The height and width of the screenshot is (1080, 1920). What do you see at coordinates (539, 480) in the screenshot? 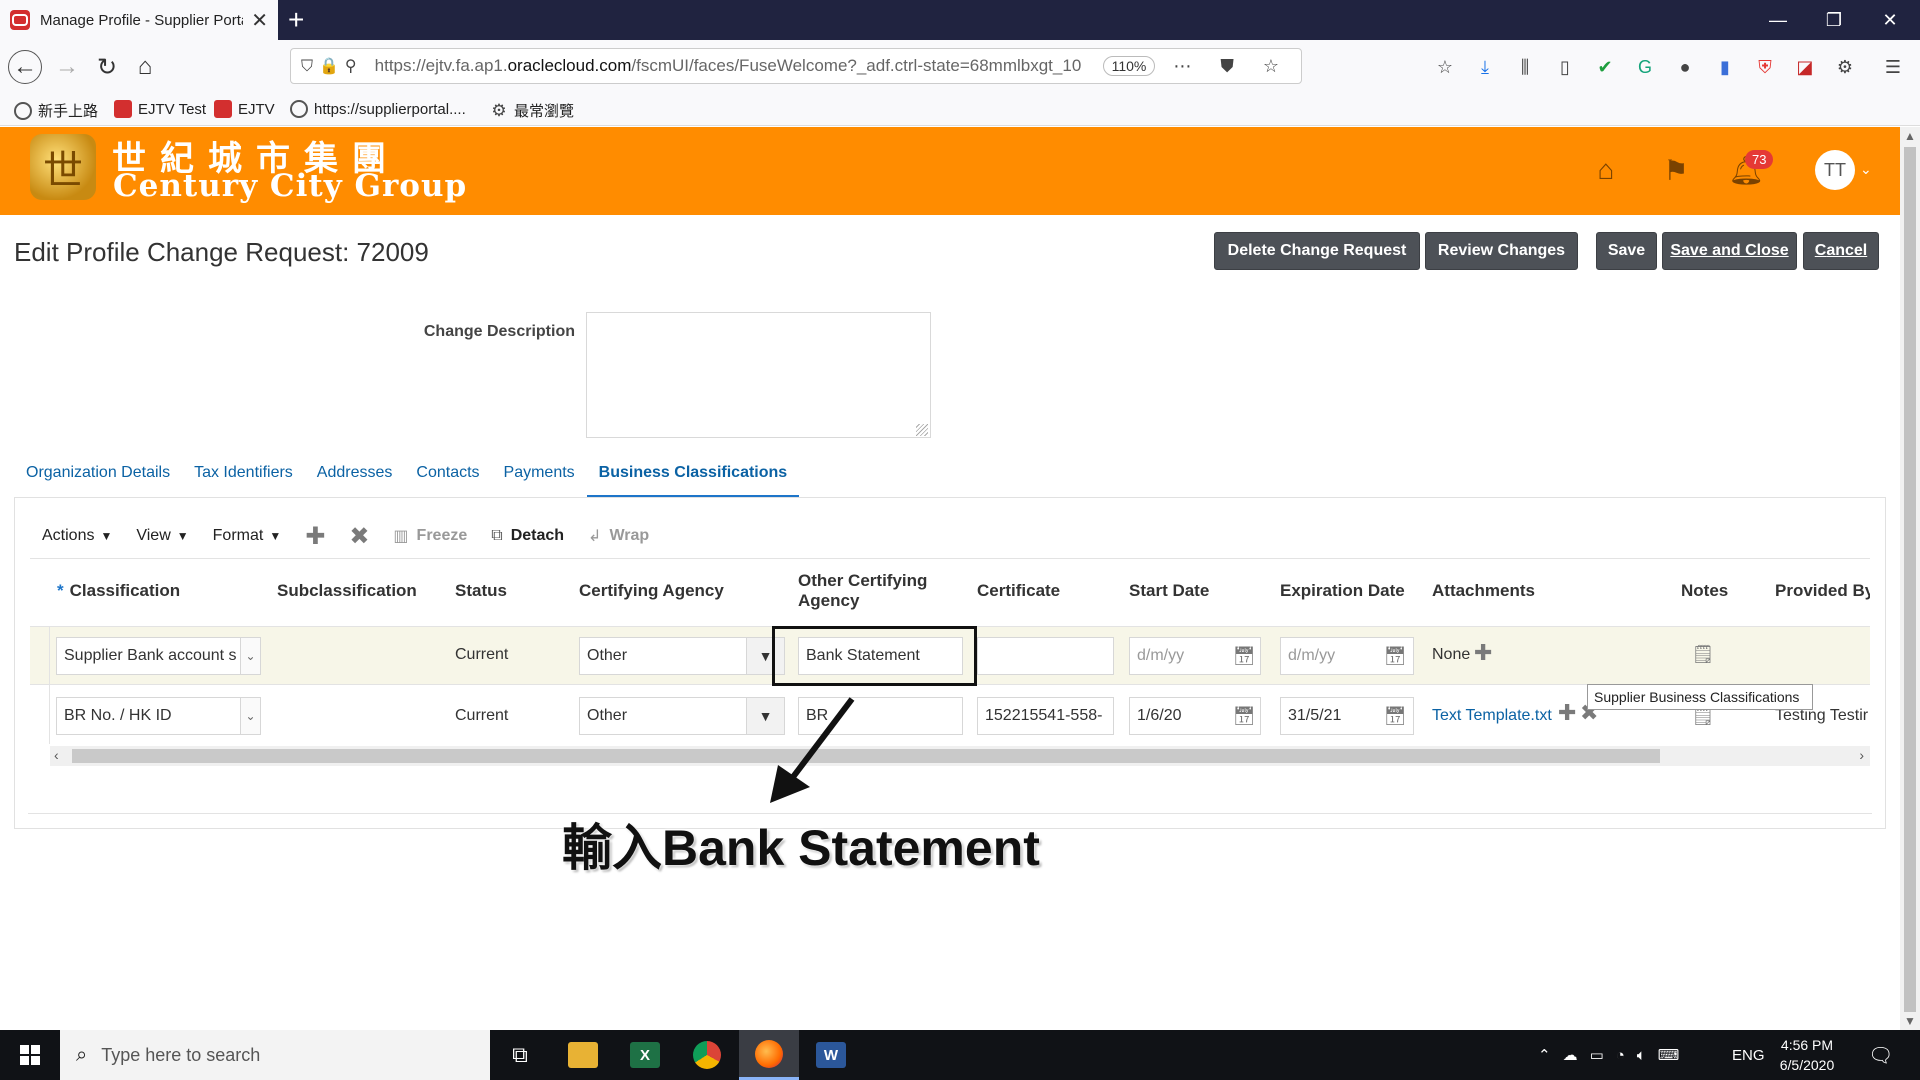
I see `tab-payments: Payments` at bounding box center [539, 480].